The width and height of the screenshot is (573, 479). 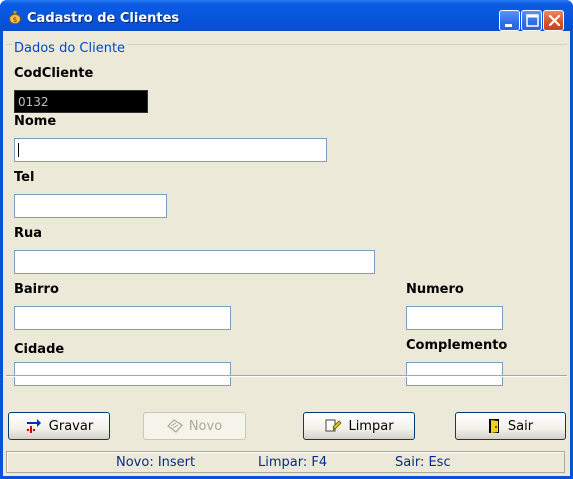 I want to click on novo-label: Novo, so click(x=205, y=426).